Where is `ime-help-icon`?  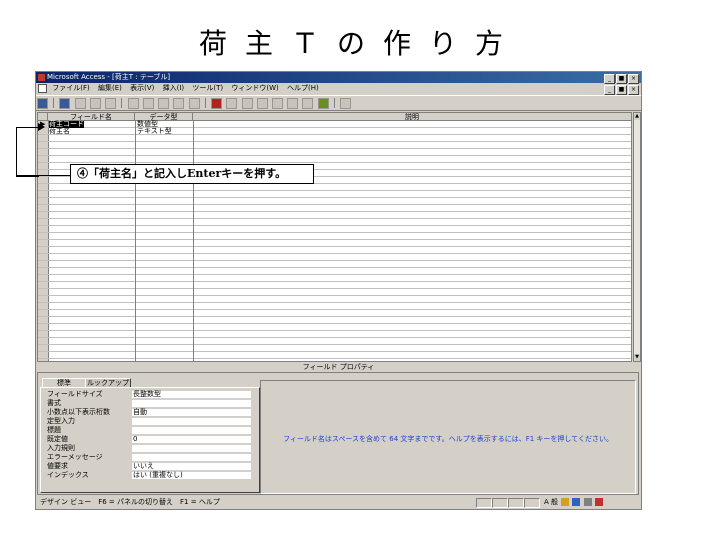 ime-help-icon is located at coordinates (598, 502).